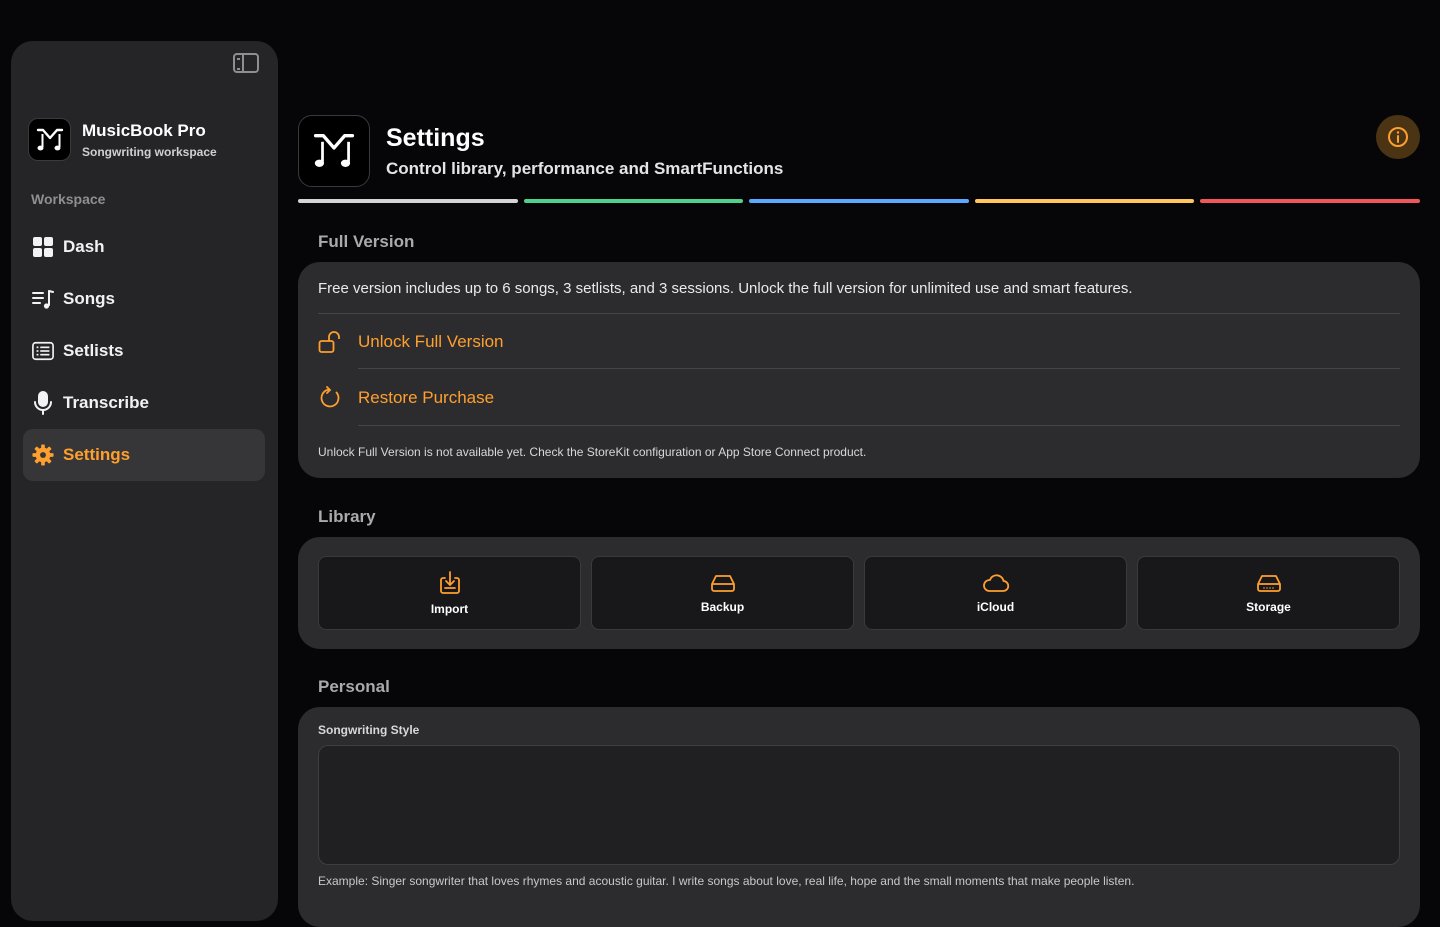 The image size is (1440, 927). I want to click on page-title: Settings, so click(435, 138).